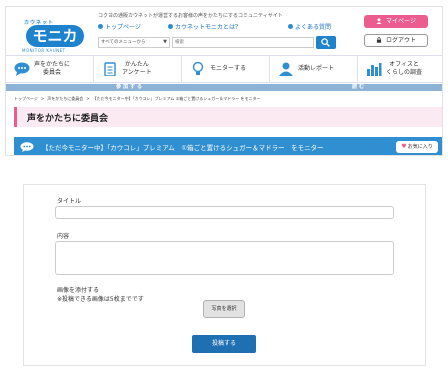 The height and width of the screenshot is (375, 448). Describe the element at coordinates (208, 27) in the screenshot. I see `top-link-label: カウネットモニカとは？` at that location.